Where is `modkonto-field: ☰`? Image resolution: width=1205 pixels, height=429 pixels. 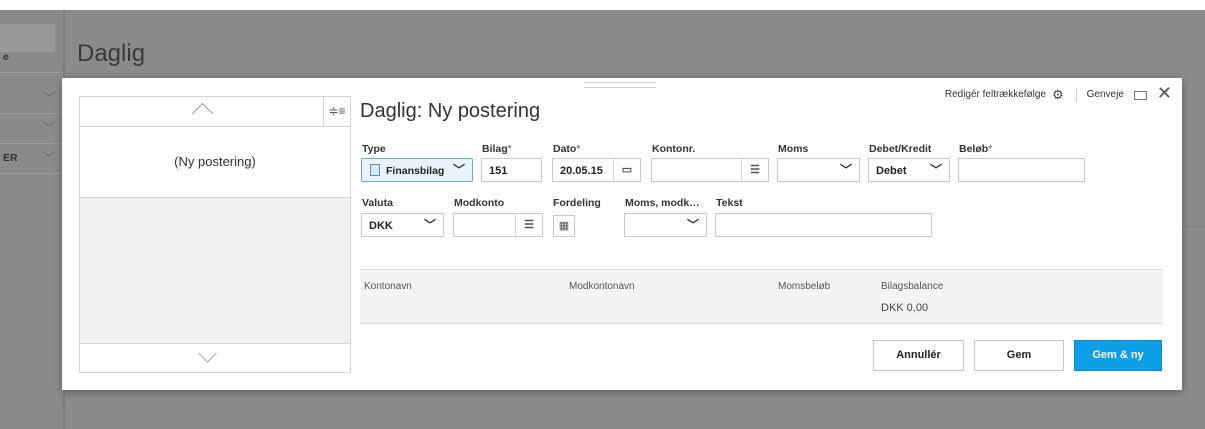
modkonto-field: ☰ is located at coordinates (498, 225).